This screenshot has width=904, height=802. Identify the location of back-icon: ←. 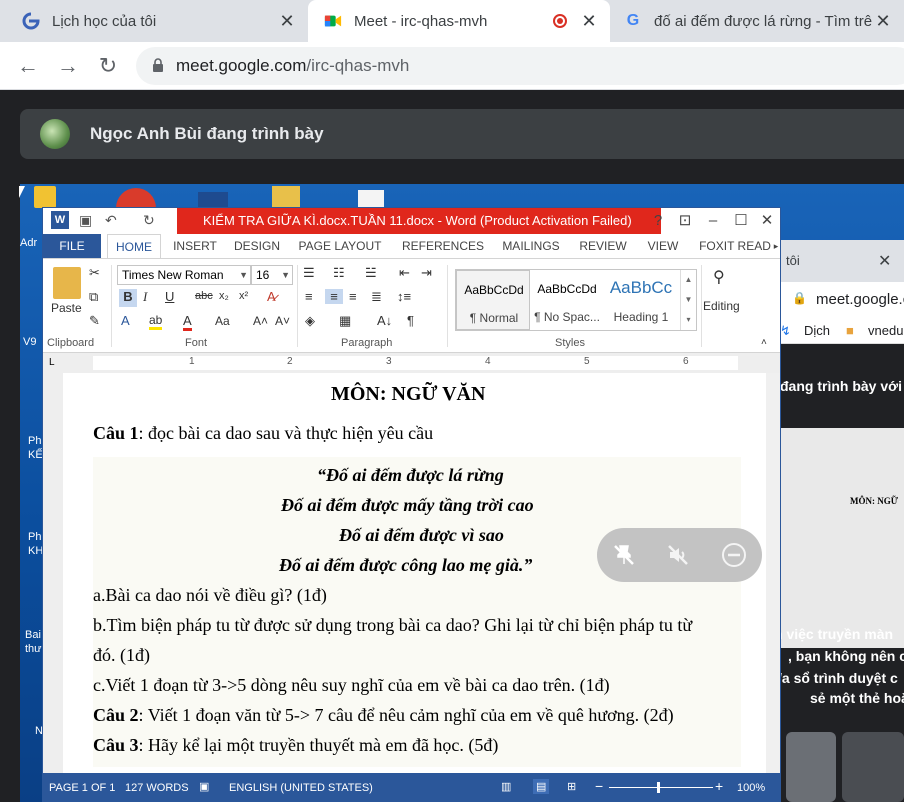
(28, 66).